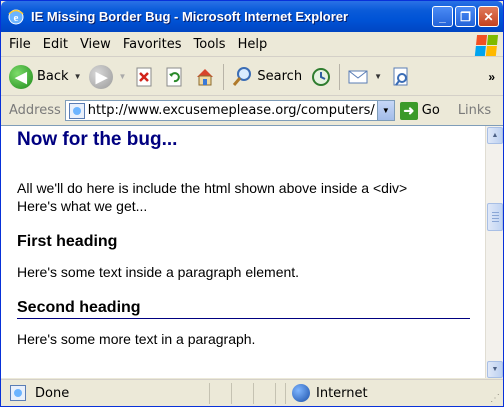 This screenshot has width=504, height=407. I want to click on menu-help: Help, so click(253, 44).